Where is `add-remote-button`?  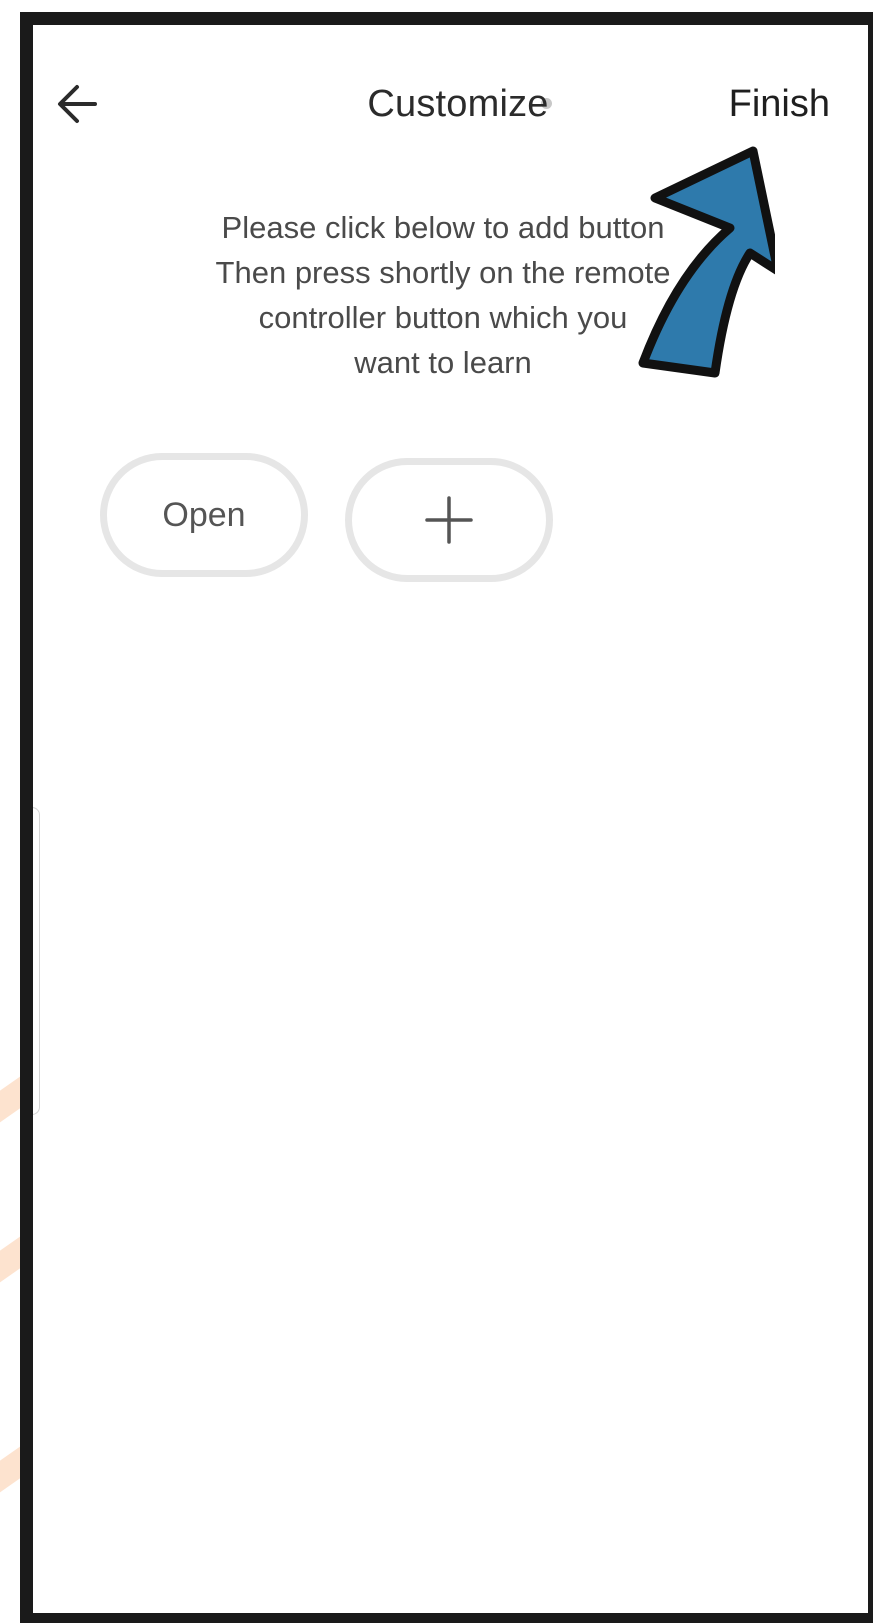 add-remote-button is located at coordinates (449, 520).